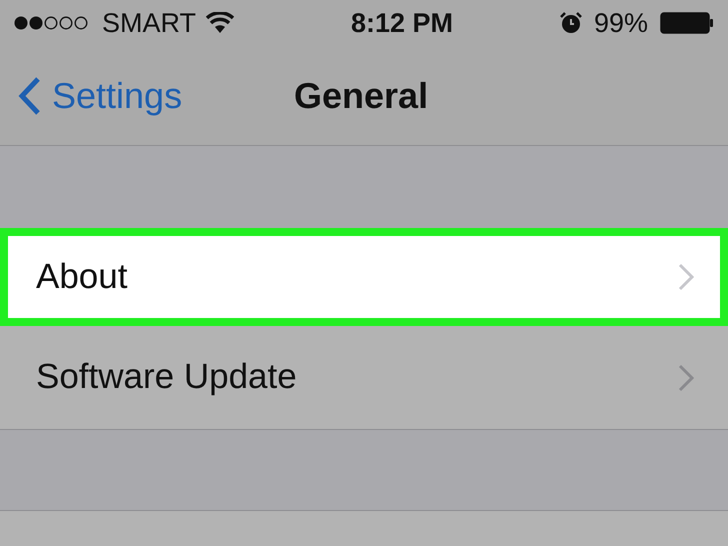 This screenshot has height=546, width=728. I want to click on screen-title: General, so click(361, 96).